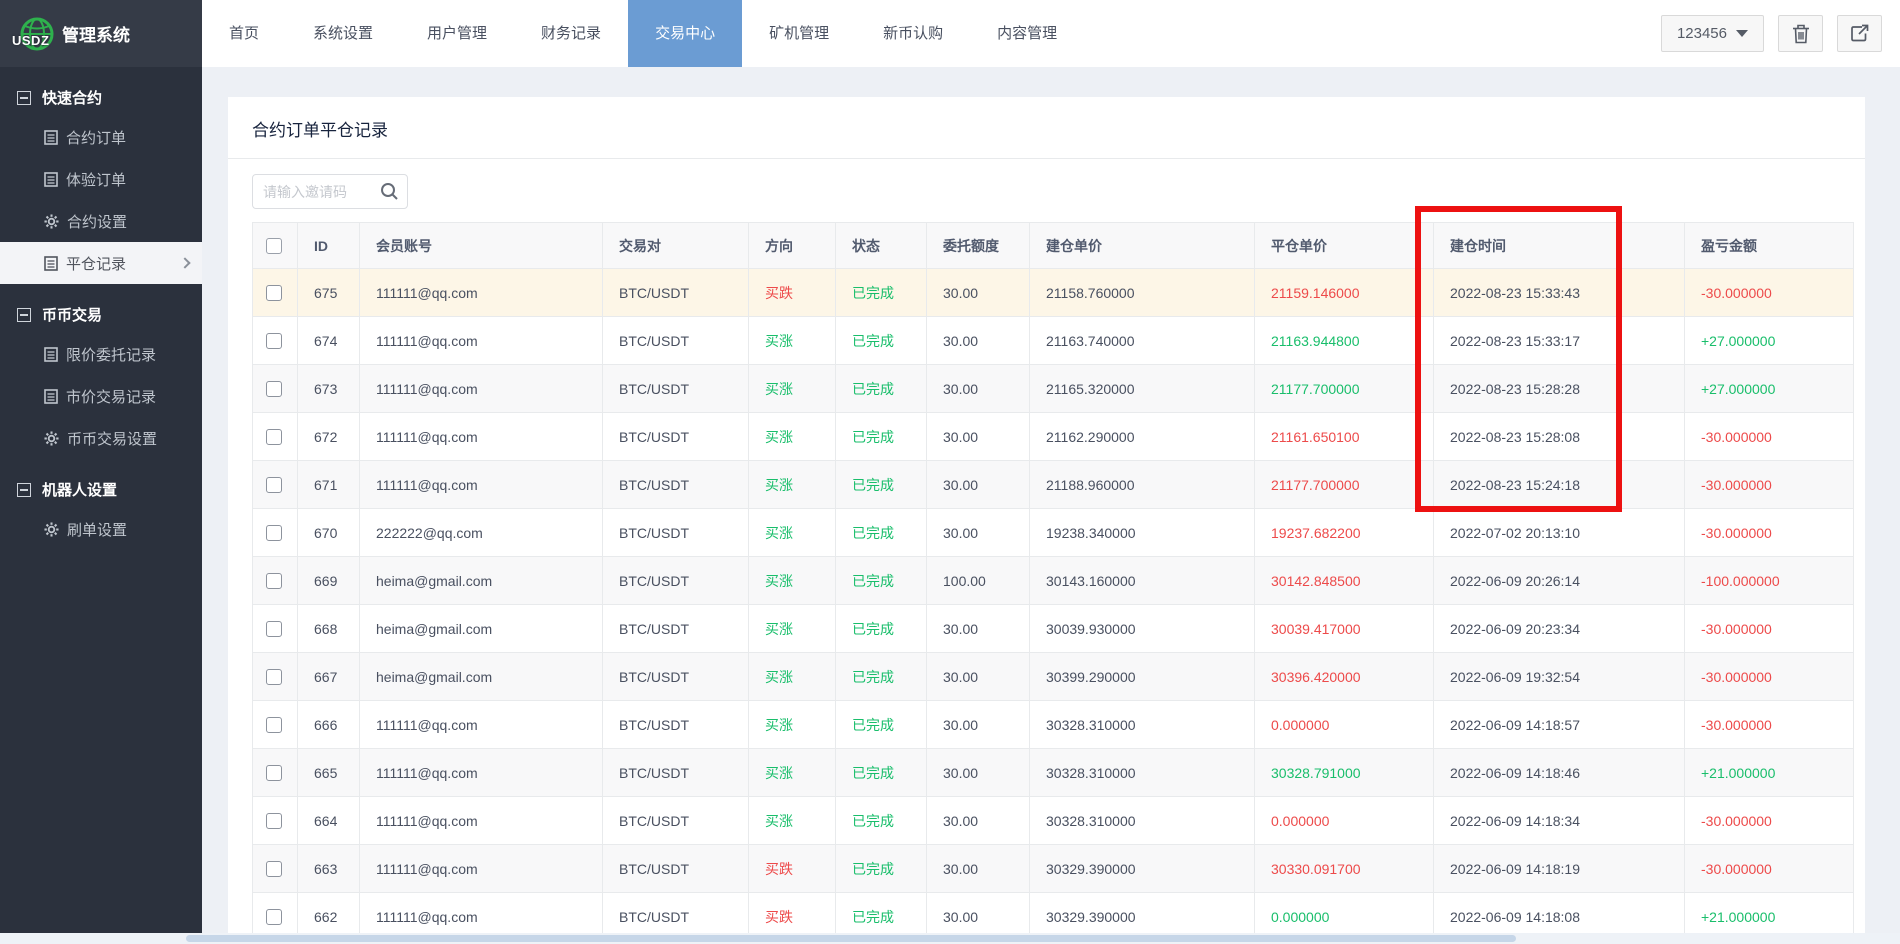 This screenshot has width=1900, height=944. What do you see at coordinates (1559, 724) in the screenshot?
I see `cell-open_time: 2022-06-09 14:18:57` at bounding box center [1559, 724].